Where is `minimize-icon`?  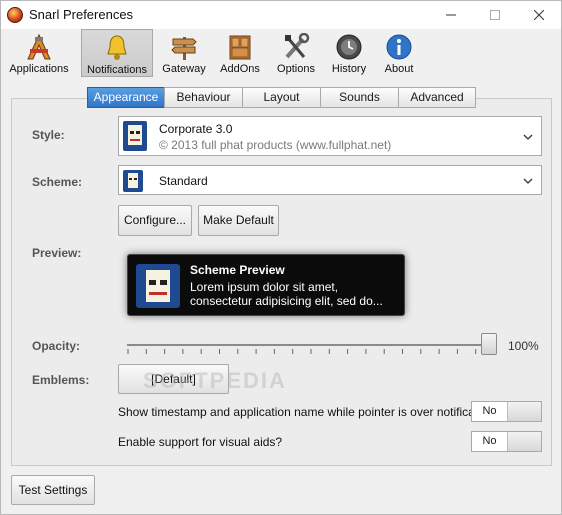 minimize-icon is located at coordinates (451, 15).